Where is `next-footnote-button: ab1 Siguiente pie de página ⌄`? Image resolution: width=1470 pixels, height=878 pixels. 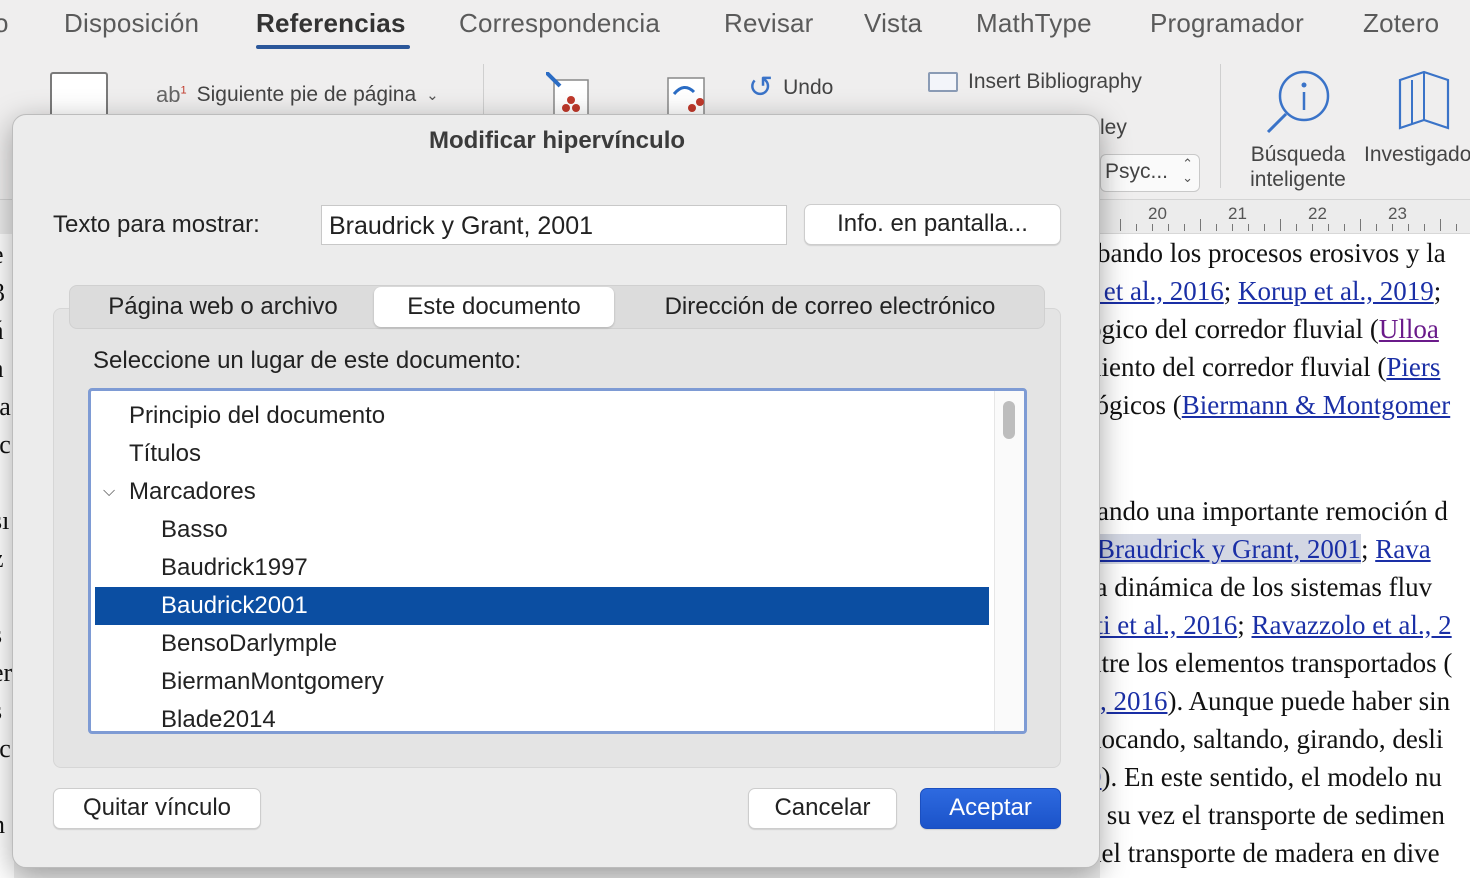 next-footnote-button: ab1 Siguiente pie de página ⌄ is located at coordinates (297, 95).